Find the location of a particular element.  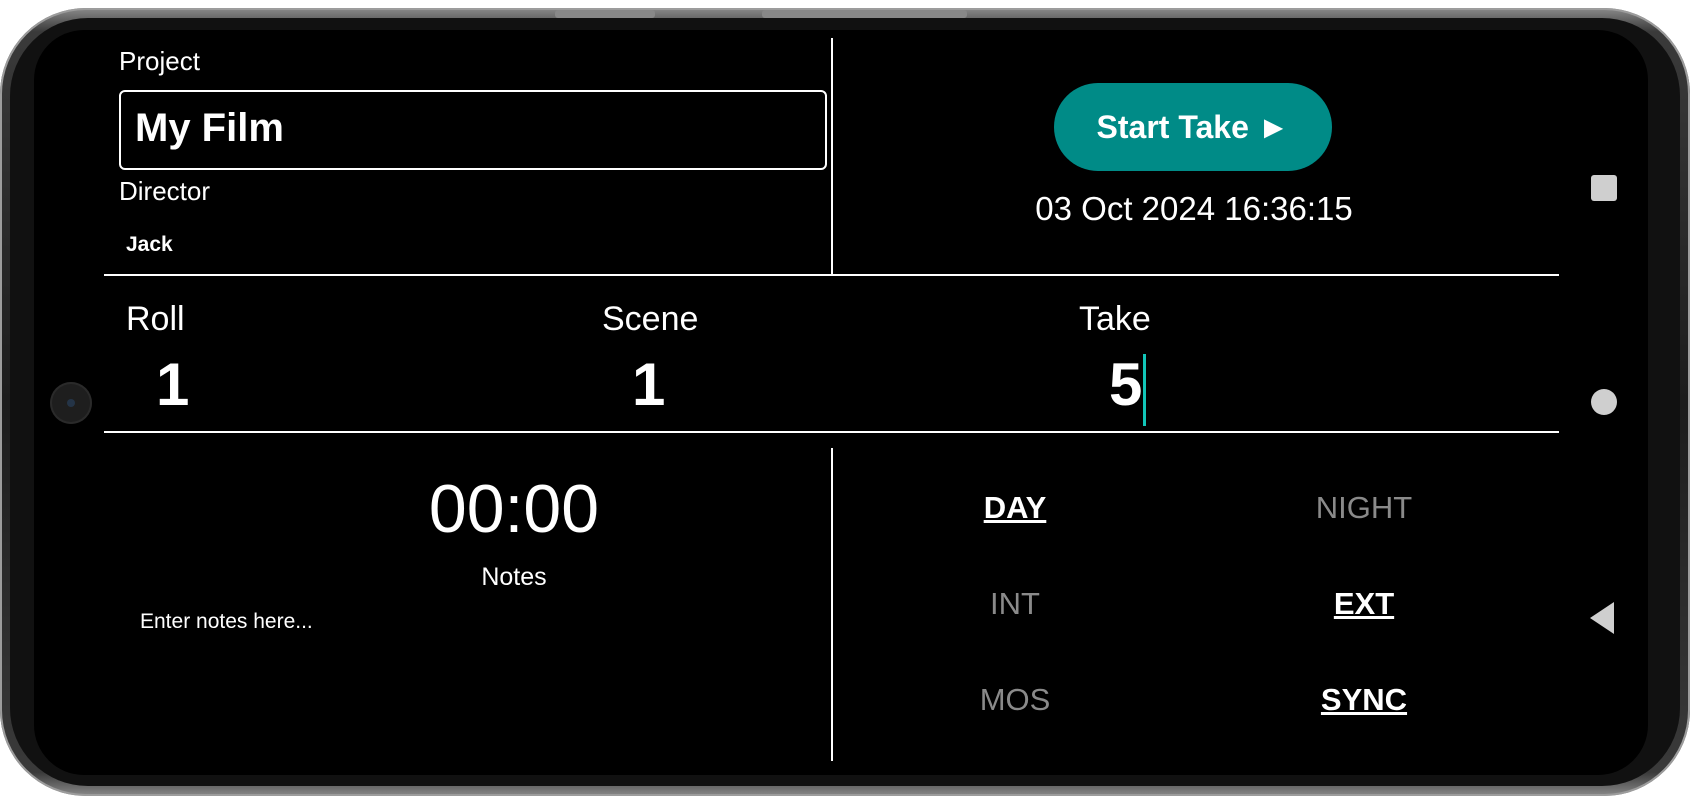

front-camera is located at coordinates (71, 403).